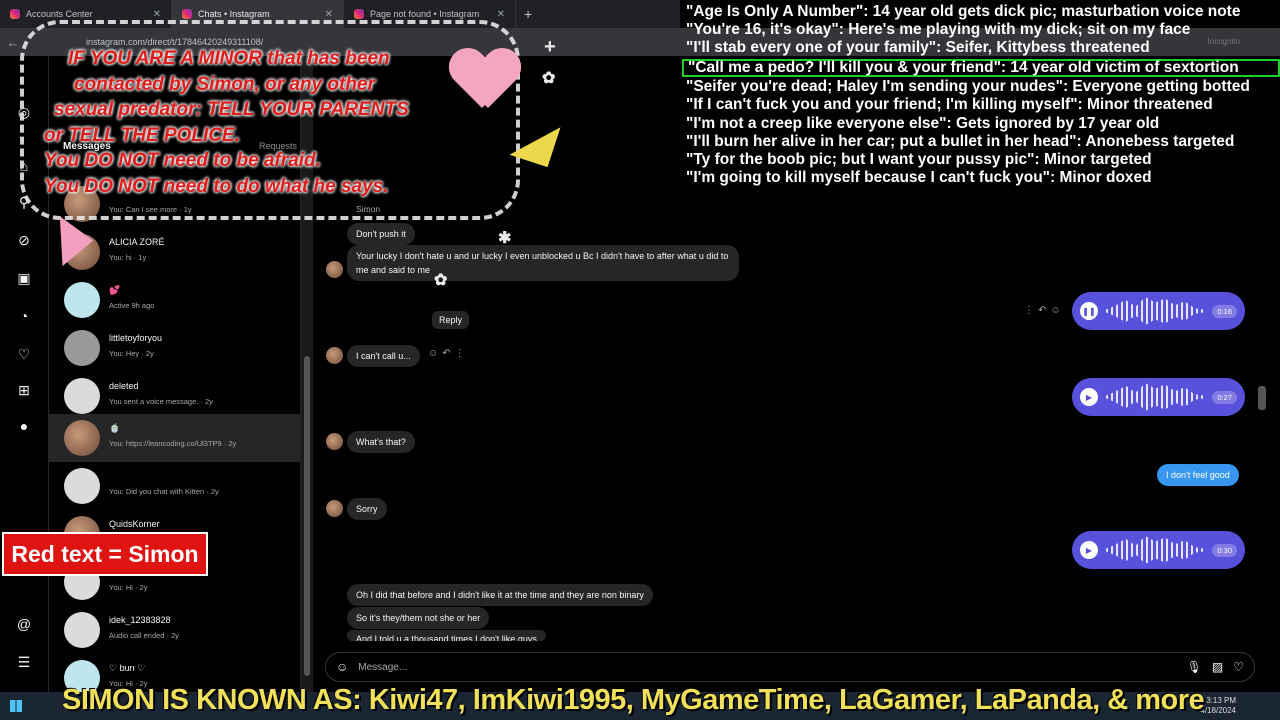 Image resolution: width=1280 pixels, height=720 pixels. What do you see at coordinates (15, 14) in the screenshot?
I see `instagram-favicon-icon` at bounding box center [15, 14].